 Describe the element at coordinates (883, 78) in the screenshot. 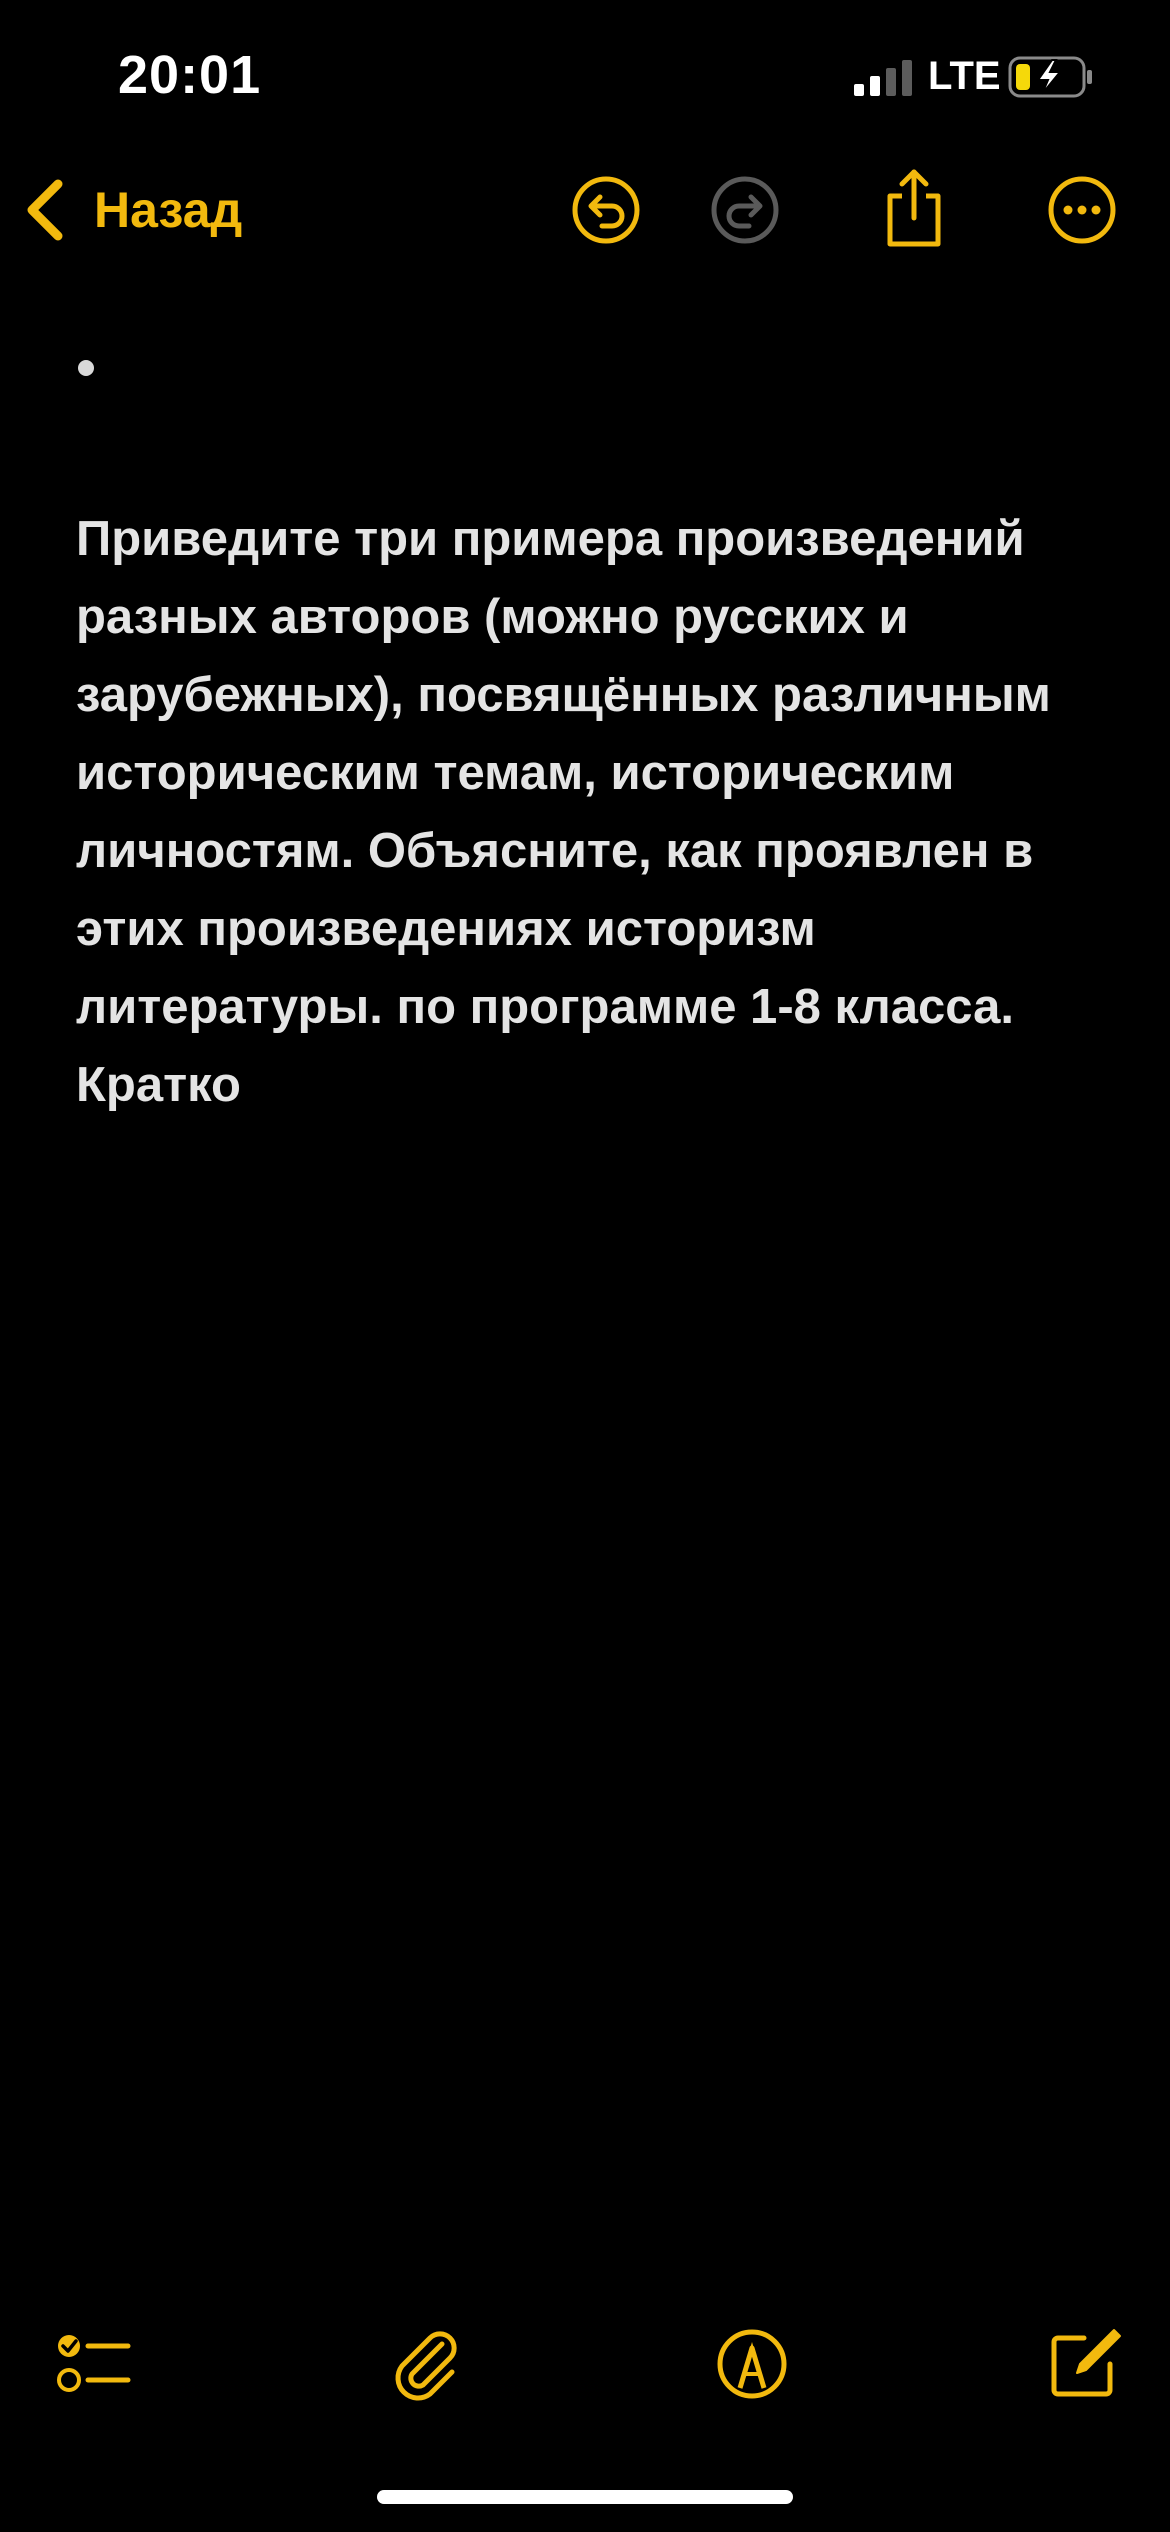

I see `cellular-signal-icon` at that location.